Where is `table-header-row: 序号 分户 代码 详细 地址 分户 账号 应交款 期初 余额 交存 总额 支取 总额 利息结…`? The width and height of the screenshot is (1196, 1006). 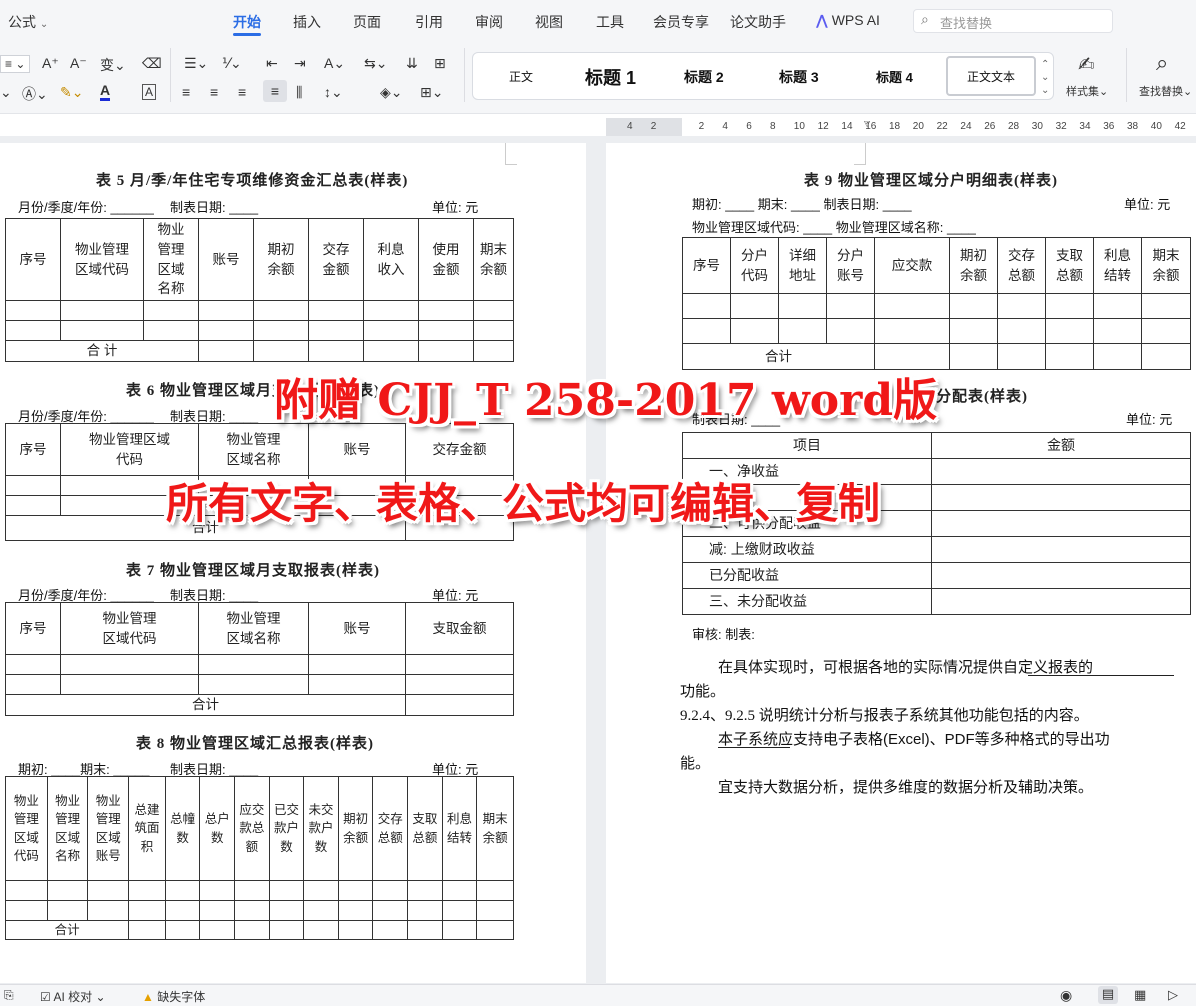 table-header-row: 序号 分户 代码 详细 地址 分户 账号 应交款 期初 余额 交存 总额 支取 总额 利息结… is located at coordinates (936, 265).